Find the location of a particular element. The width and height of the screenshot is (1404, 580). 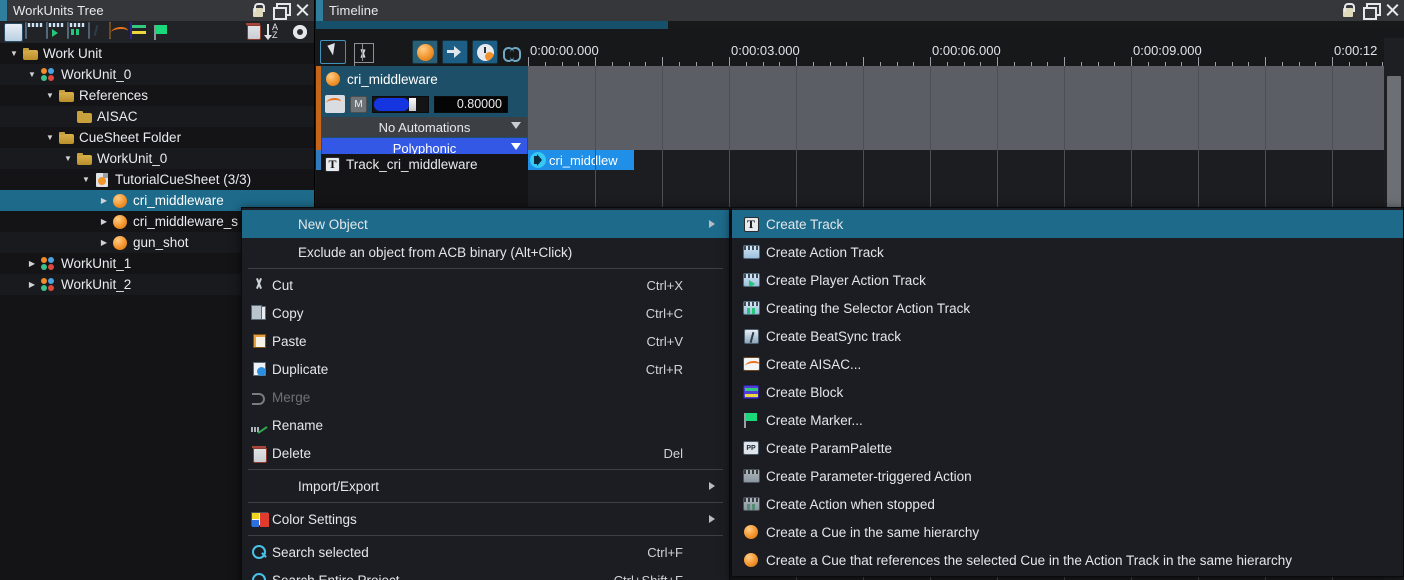

menu-item-duplicate: Duplicate Ctrl+R is located at coordinates (485, 369).